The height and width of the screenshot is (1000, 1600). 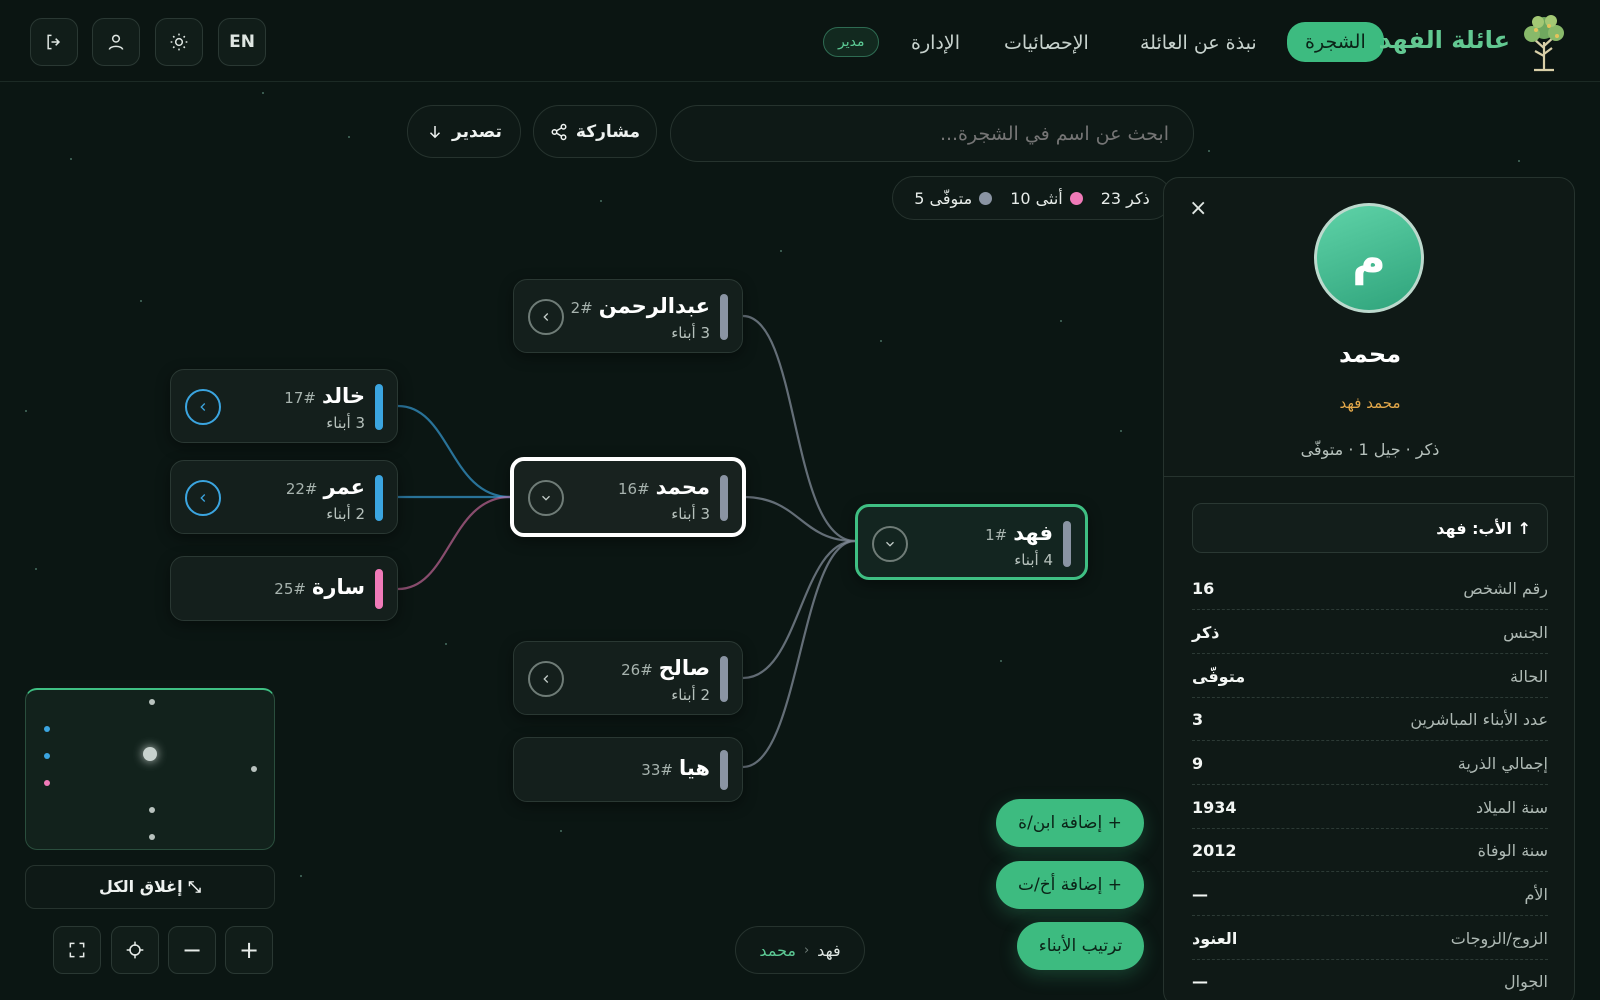 What do you see at coordinates (249, 950) in the screenshot?
I see `zoom-in-button: +` at bounding box center [249, 950].